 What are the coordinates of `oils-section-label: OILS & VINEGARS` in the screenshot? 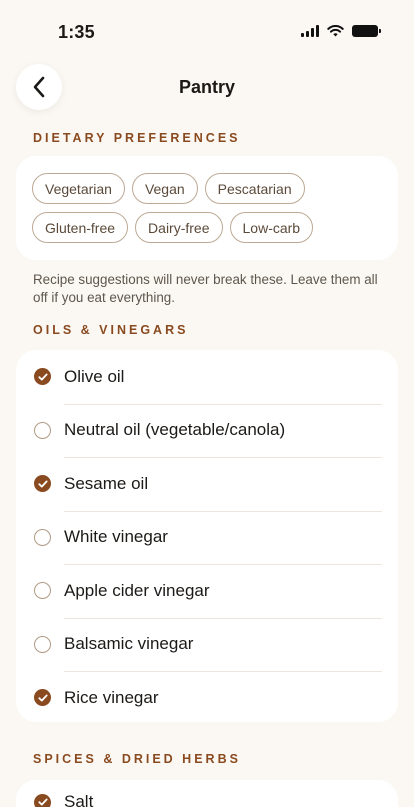 It's located at (111, 330).